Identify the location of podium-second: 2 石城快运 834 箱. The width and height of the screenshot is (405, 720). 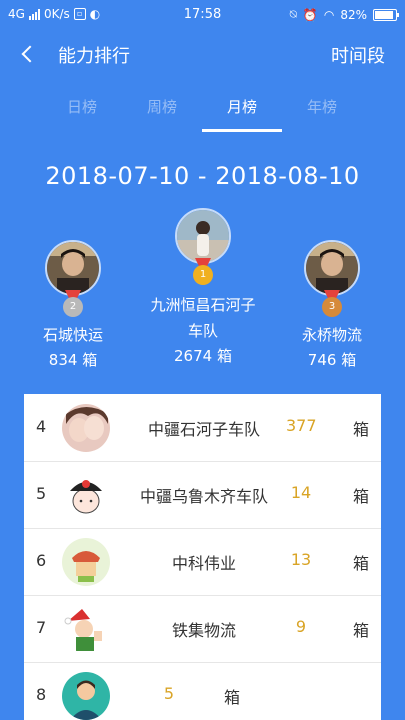
(73, 306).